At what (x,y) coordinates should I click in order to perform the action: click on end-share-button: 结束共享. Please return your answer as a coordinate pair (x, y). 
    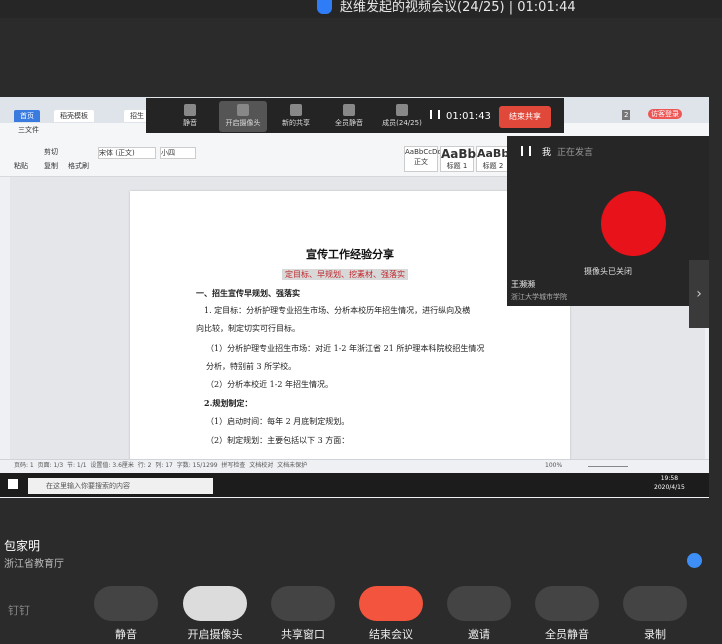
    Looking at the image, I should click on (525, 117).